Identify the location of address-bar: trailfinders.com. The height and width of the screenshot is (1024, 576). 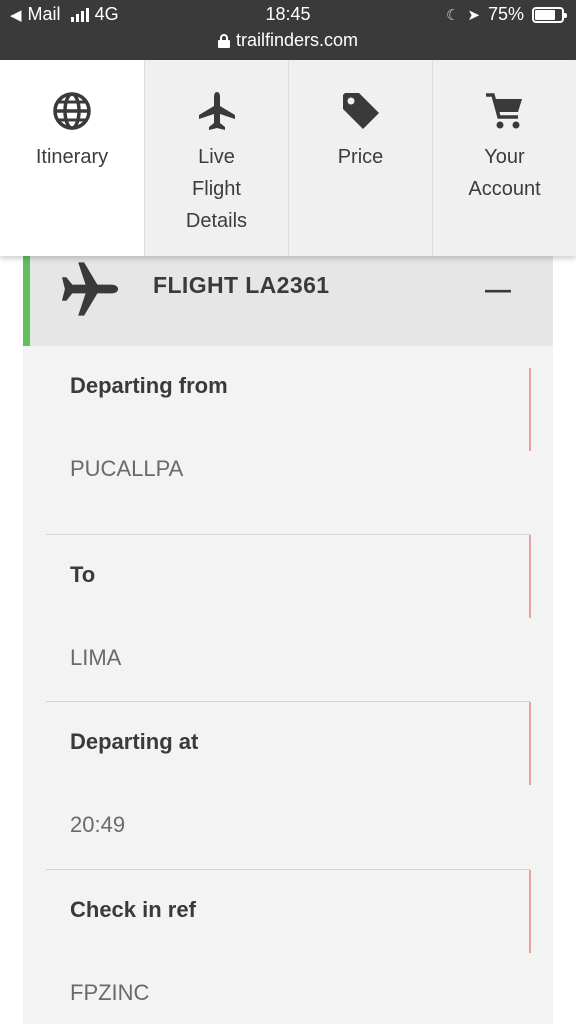
(288, 40).